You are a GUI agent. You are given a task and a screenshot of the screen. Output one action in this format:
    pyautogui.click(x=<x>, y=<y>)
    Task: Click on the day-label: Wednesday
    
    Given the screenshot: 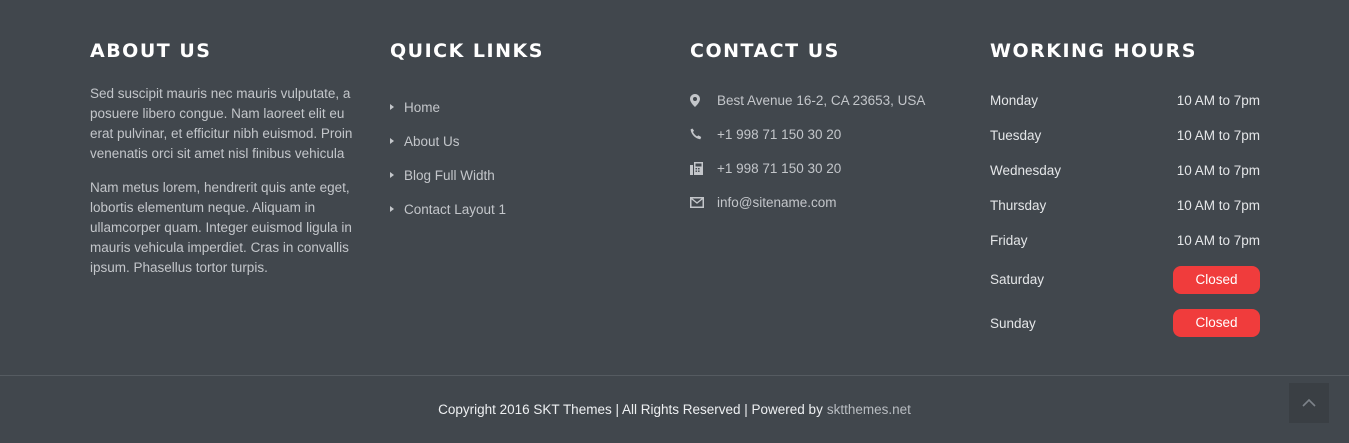 What is the action you would take?
    pyautogui.click(x=1026, y=170)
    